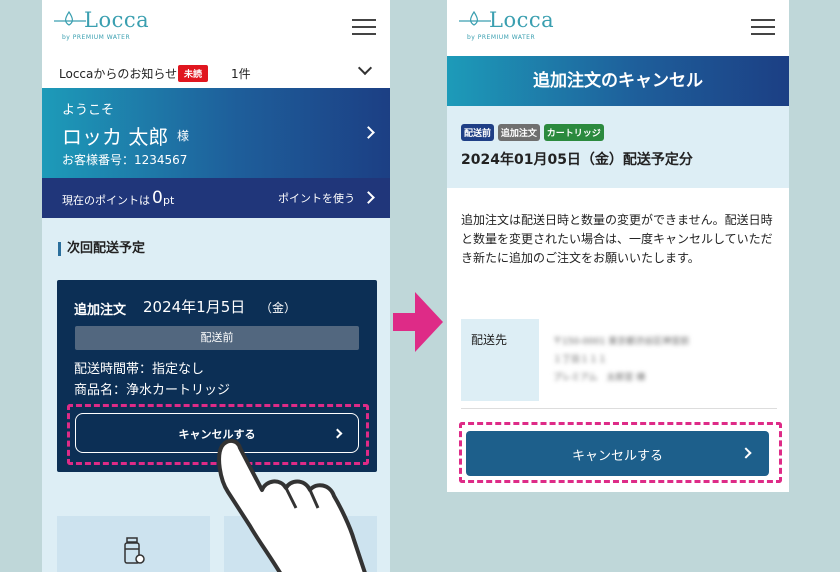  I want to click on page-title: 追加注文のキャンセル, so click(618, 81).